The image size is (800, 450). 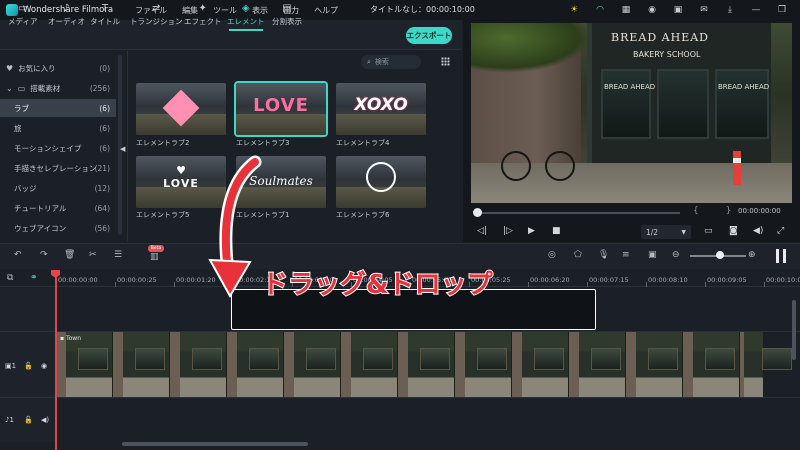 What do you see at coordinates (600, 10) in the screenshot?
I see `headphones-icon: ◠` at bounding box center [600, 10].